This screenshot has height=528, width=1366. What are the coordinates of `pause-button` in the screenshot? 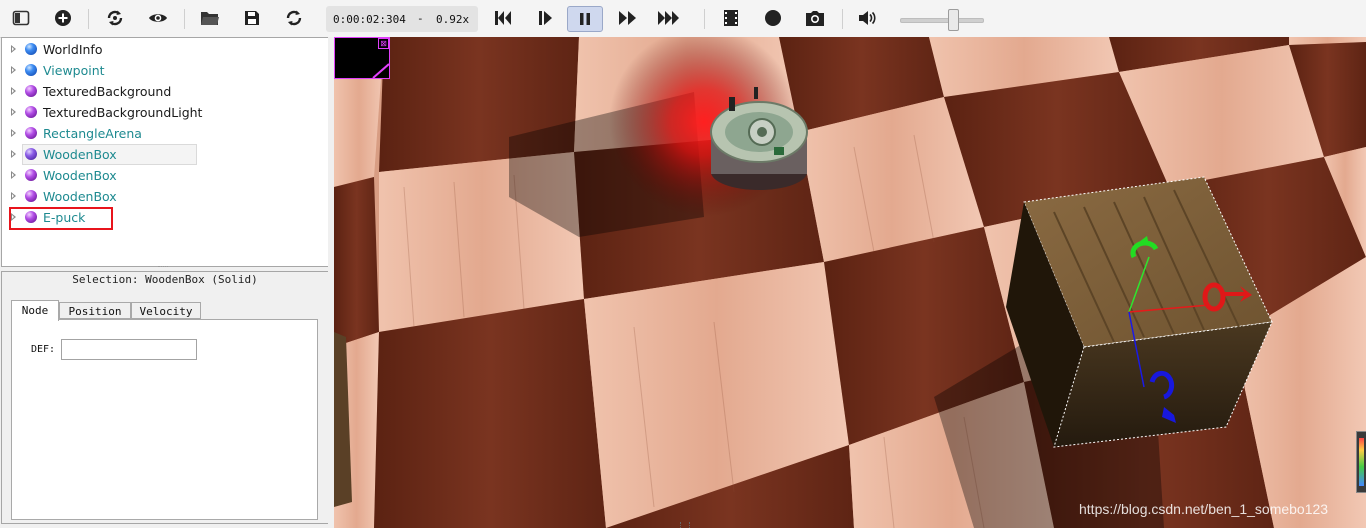 It's located at (585, 19).